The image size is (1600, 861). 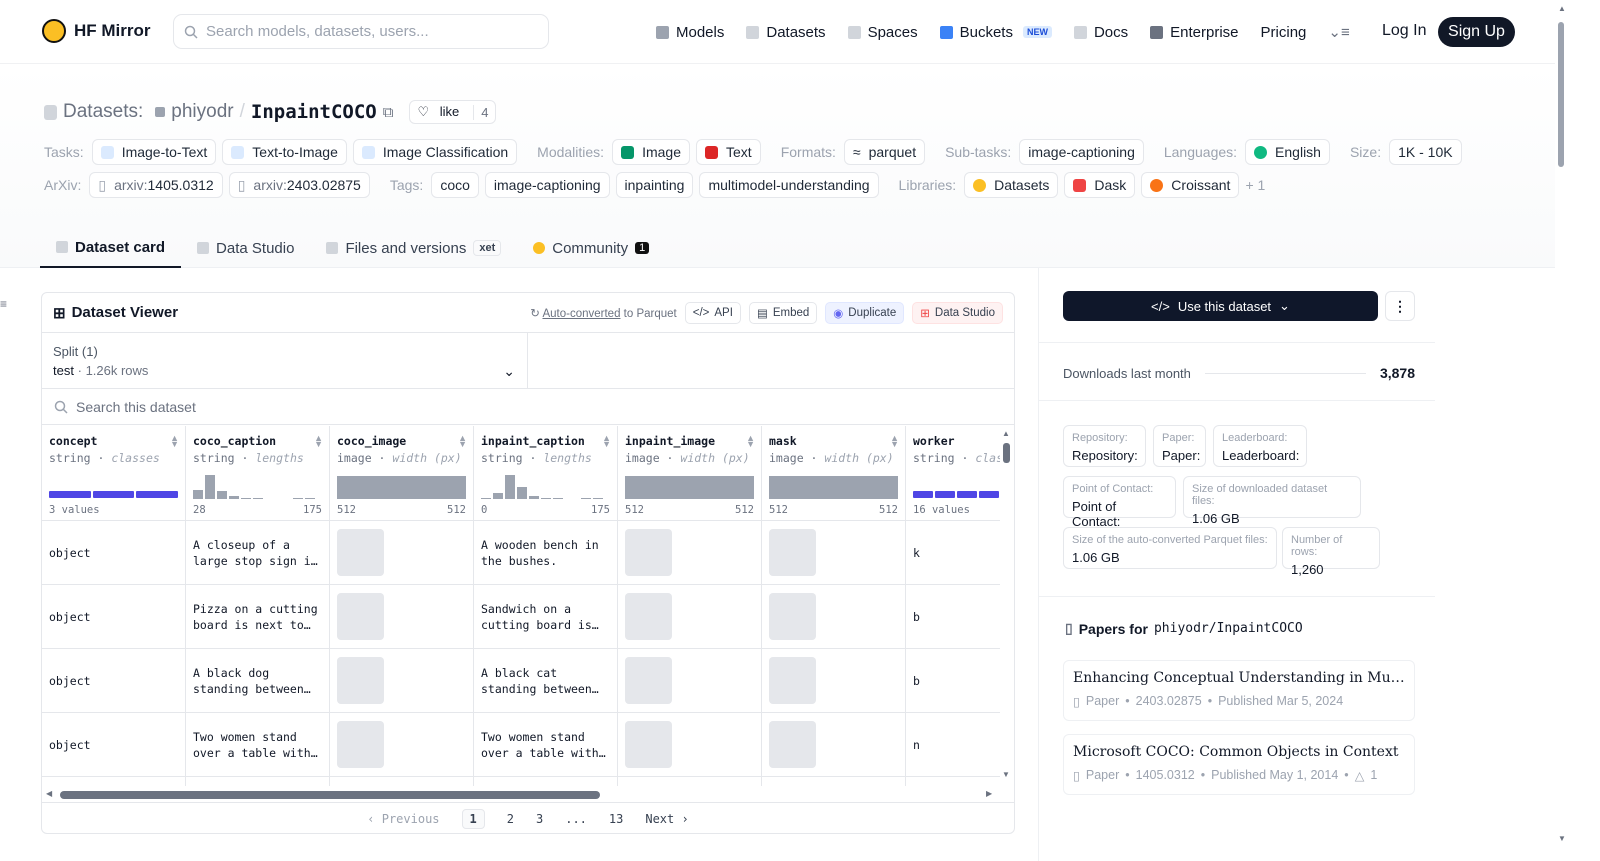 I want to click on vertical-scrollbar: ▲ ▼, so click(x=1007, y=604).